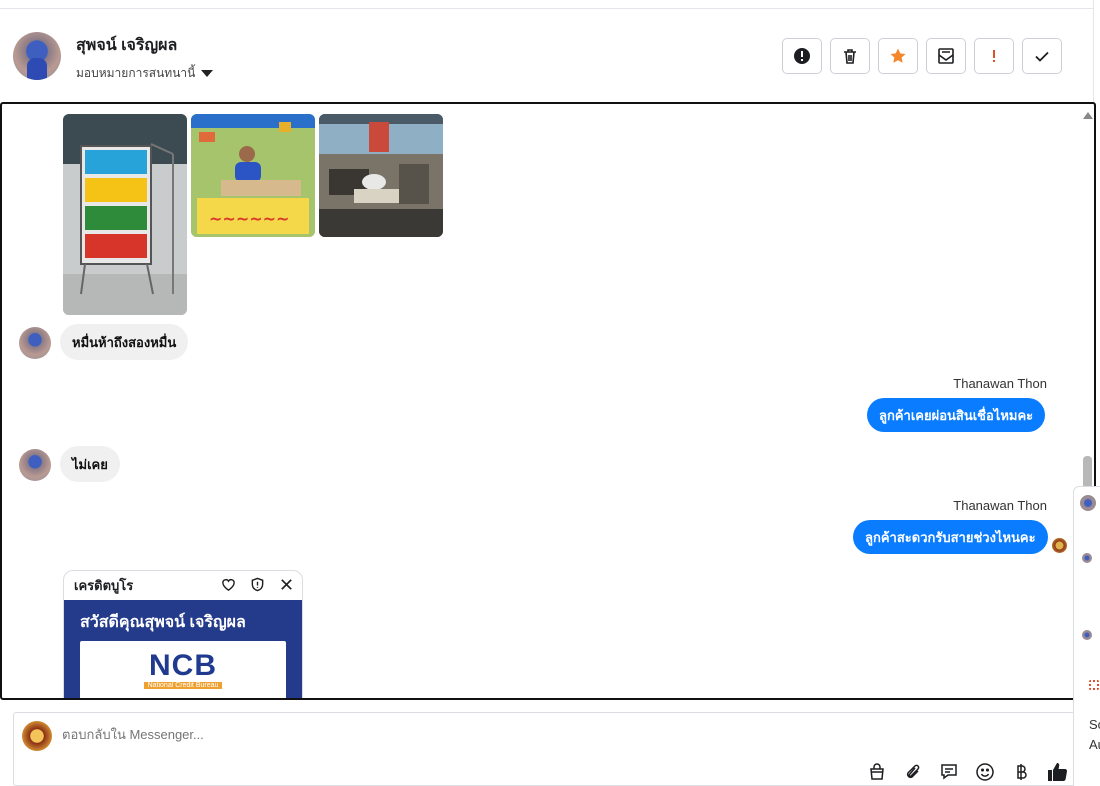 This screenshot has width=1100, height=786. What do you see at coordinates (1094, 724) in the screenshot?
I see `side-text-line: So` at bounding box center [1094, 724].